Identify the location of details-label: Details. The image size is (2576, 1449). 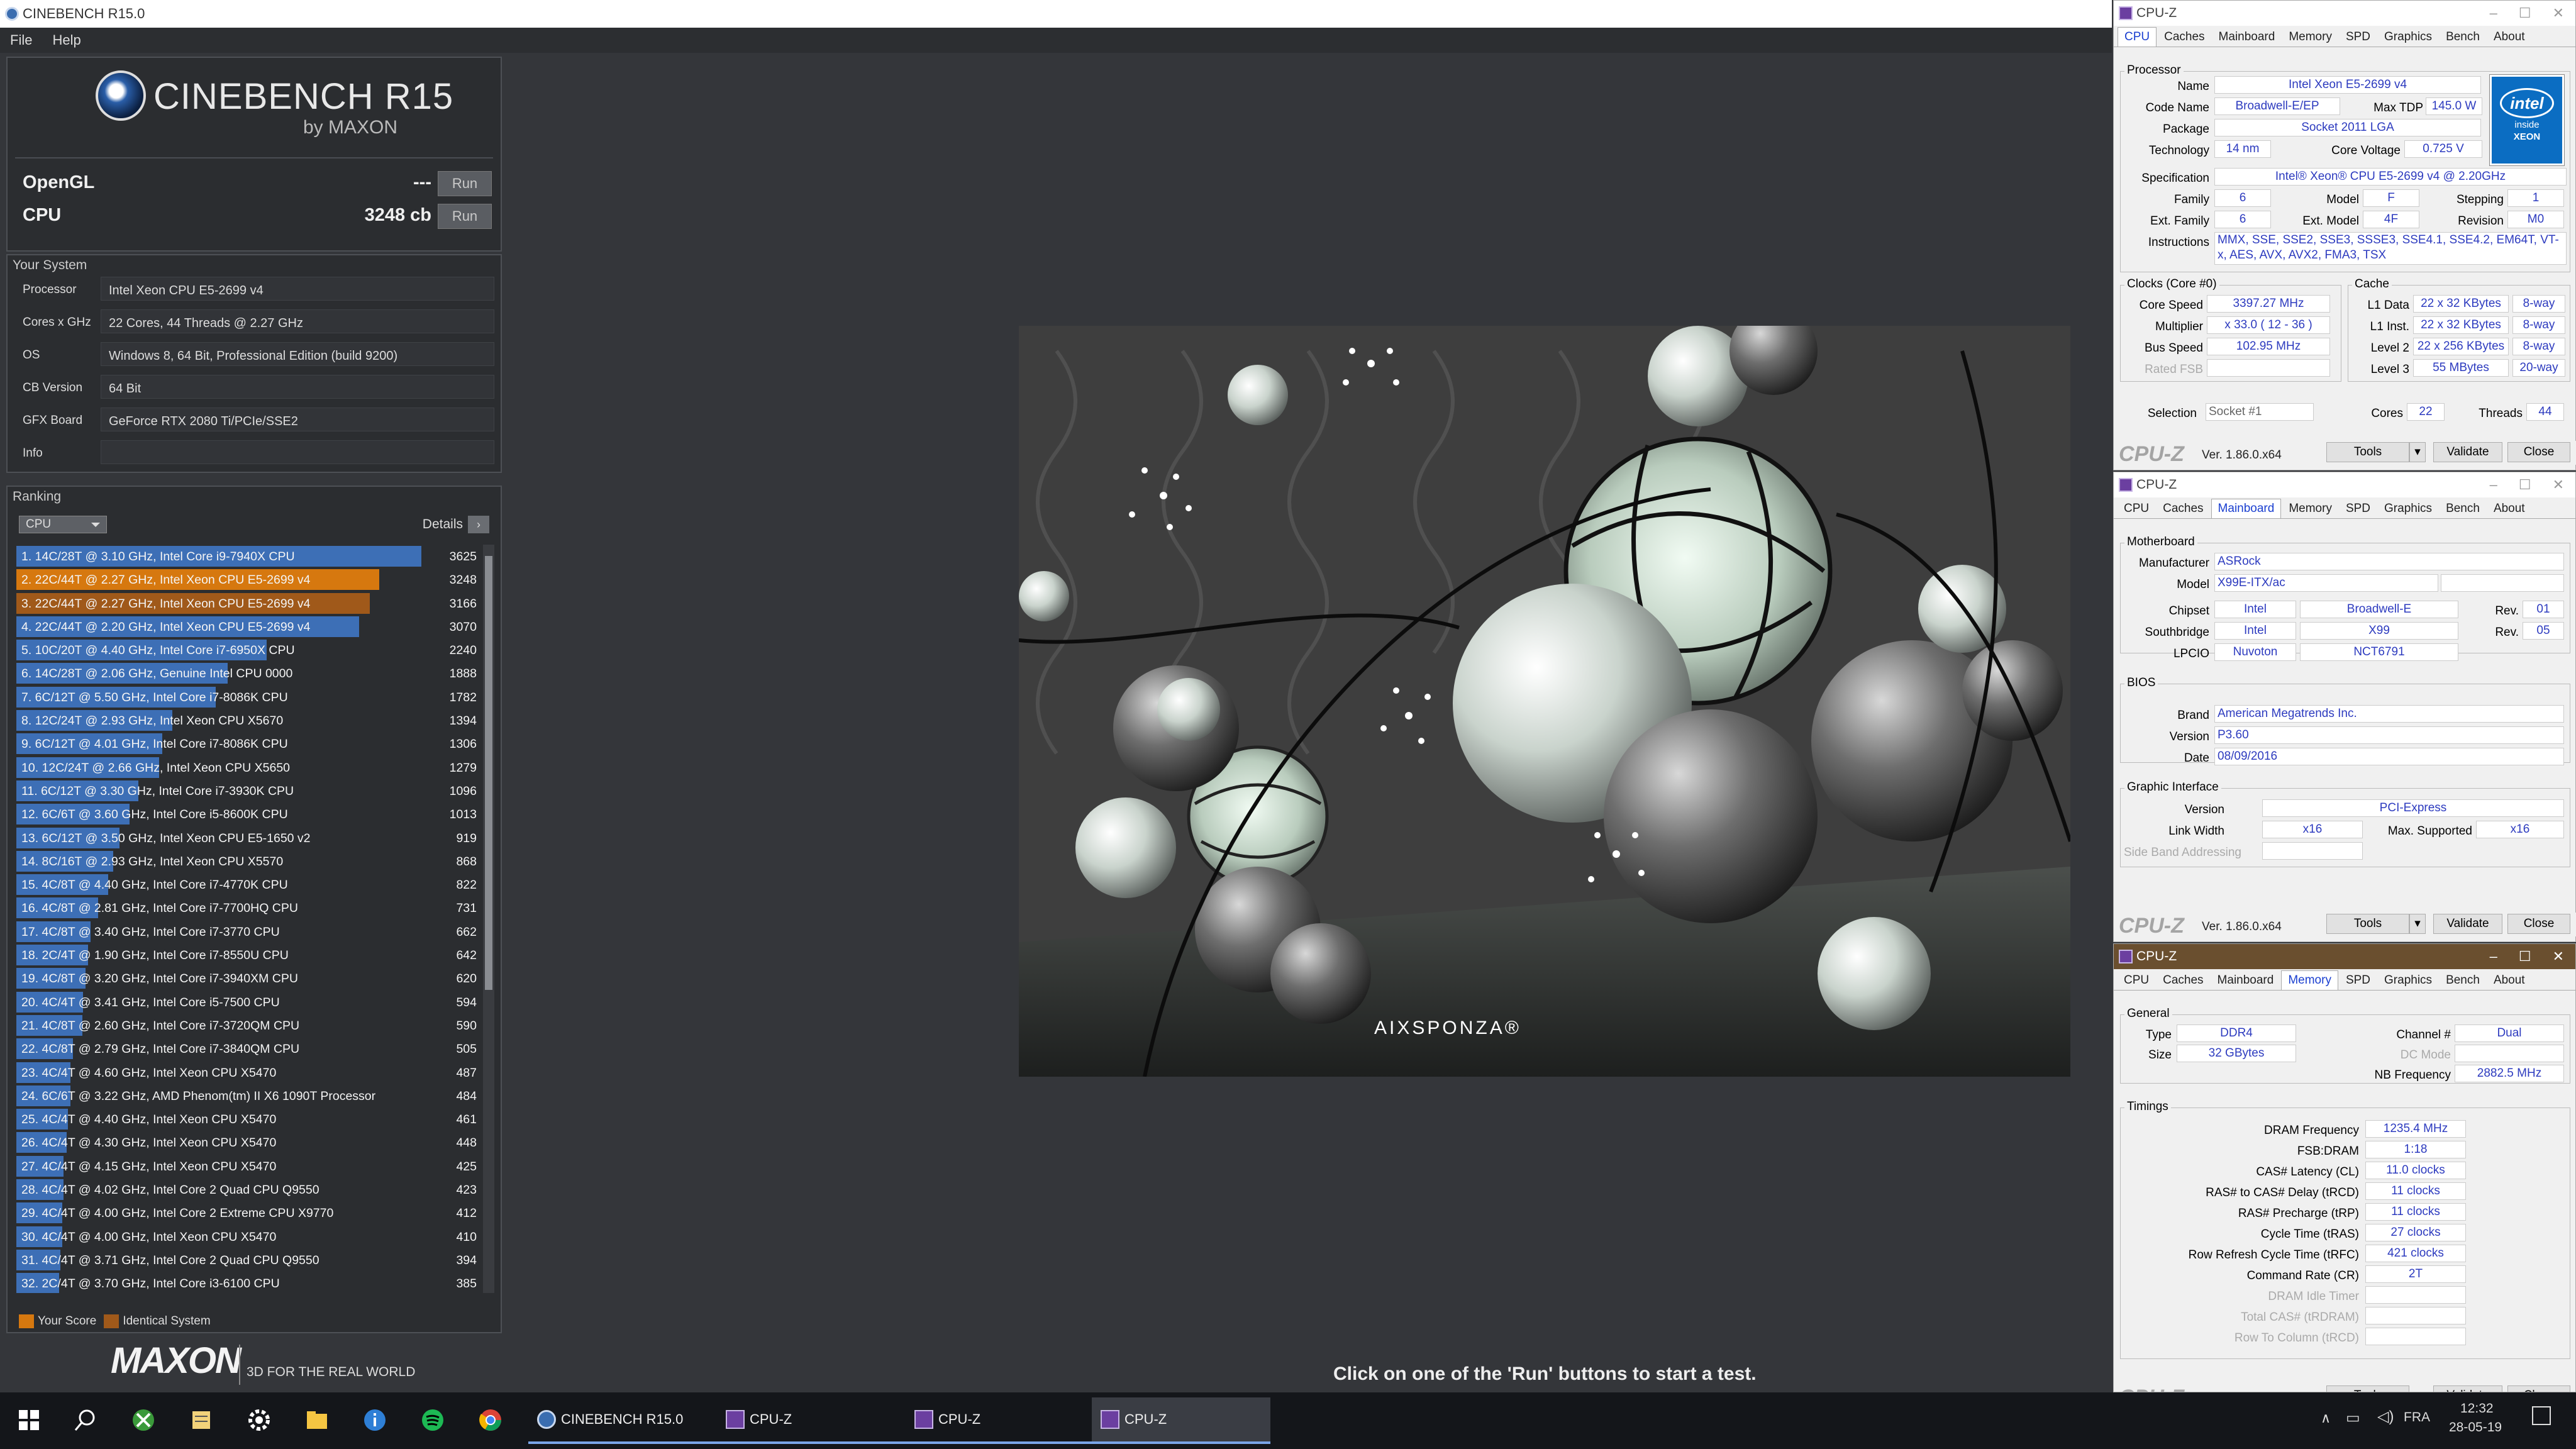
(443, 524).